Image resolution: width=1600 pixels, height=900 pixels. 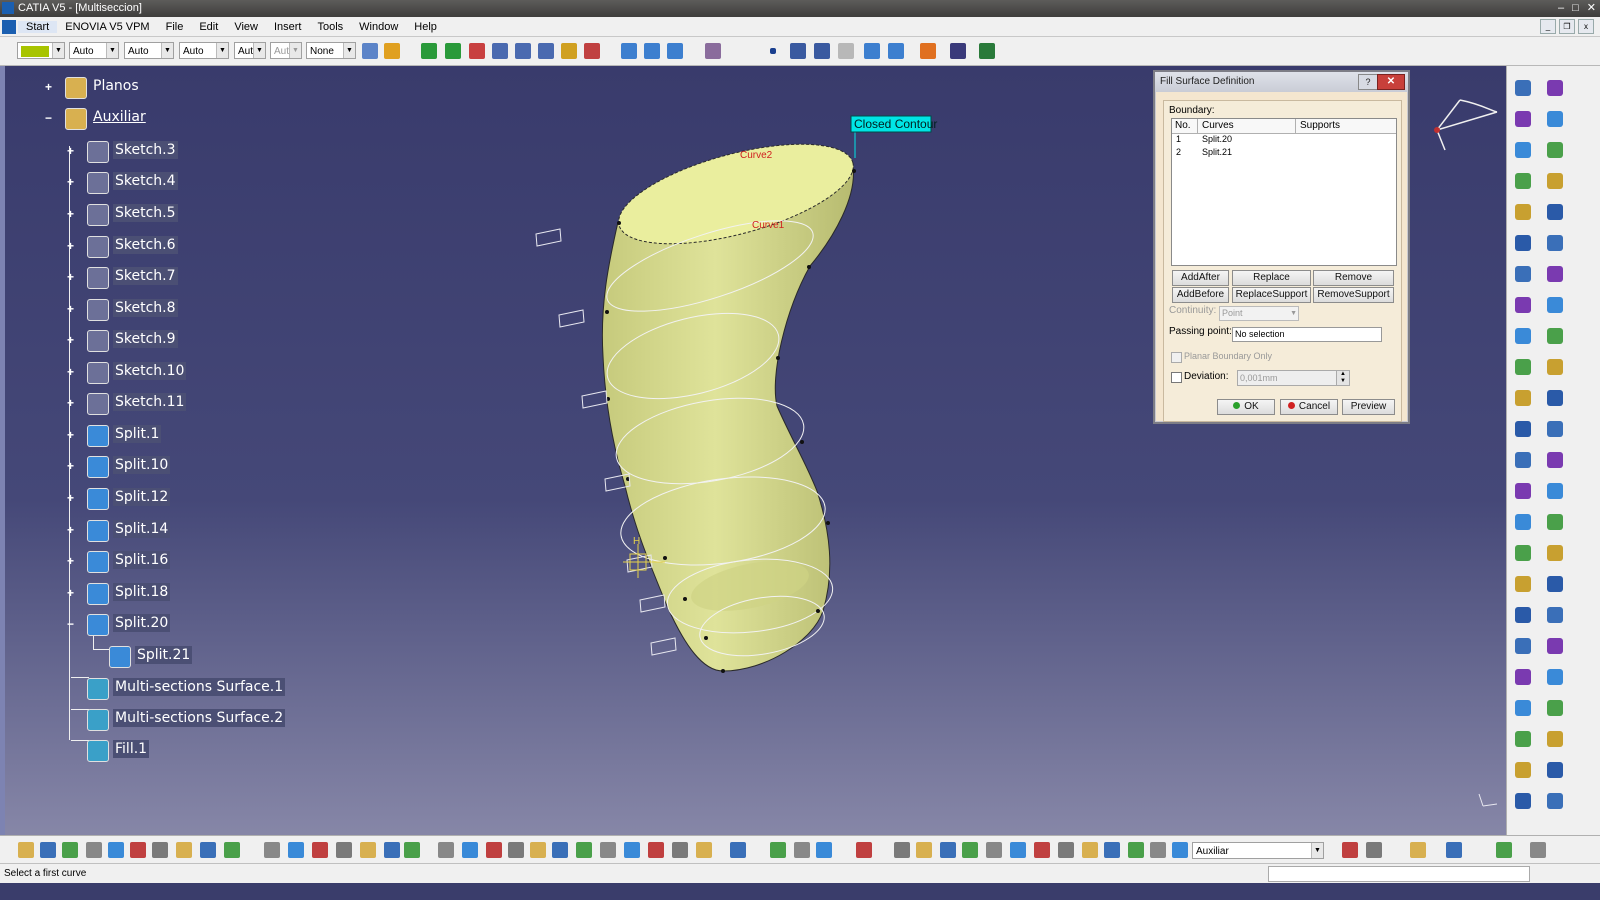 What do you see at coordinates (928, 51) in the screenshot?
I see `multi-result-icon` at bounding box center [928, 51].